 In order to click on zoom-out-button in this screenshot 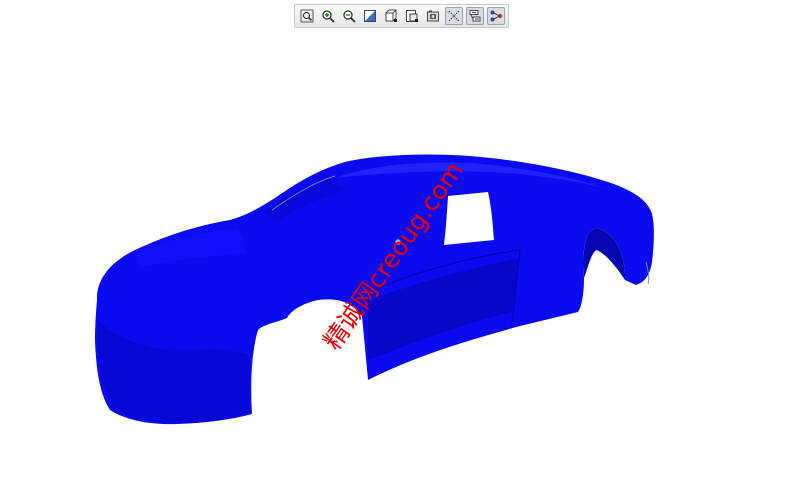, I will do `click(349, 16)`.